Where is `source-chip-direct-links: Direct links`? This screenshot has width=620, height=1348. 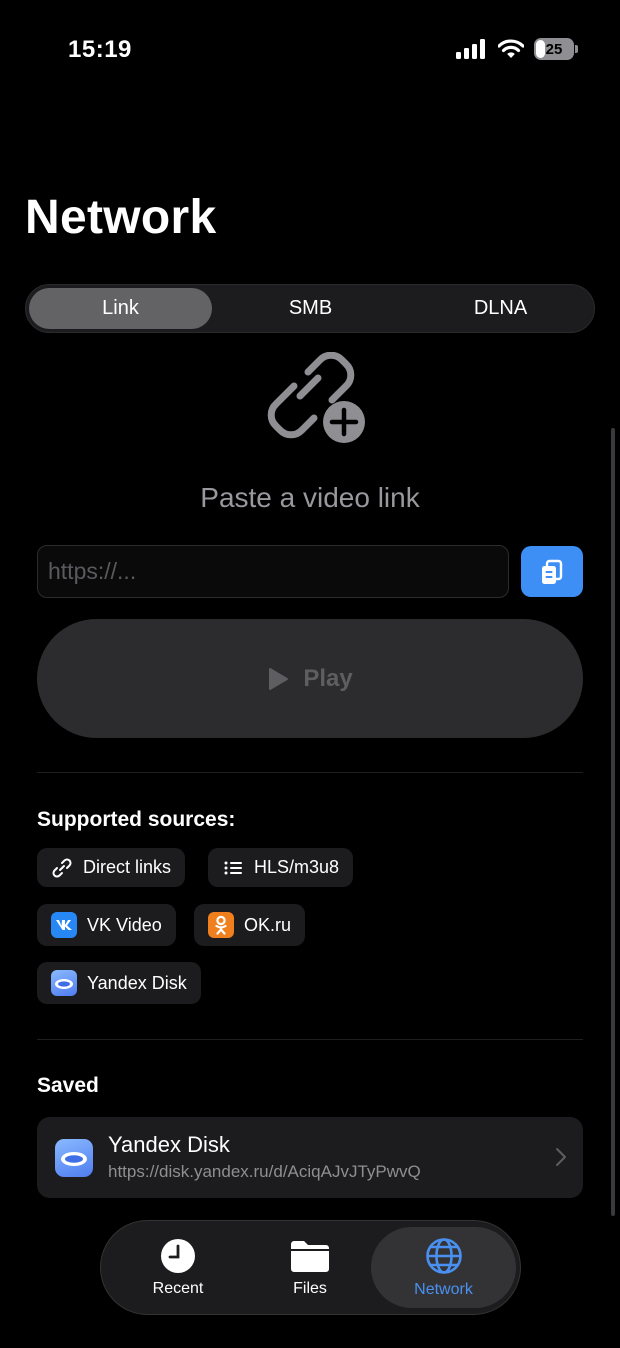 source-chip-direct-links: Direct links is located at coordinates (111, 867).